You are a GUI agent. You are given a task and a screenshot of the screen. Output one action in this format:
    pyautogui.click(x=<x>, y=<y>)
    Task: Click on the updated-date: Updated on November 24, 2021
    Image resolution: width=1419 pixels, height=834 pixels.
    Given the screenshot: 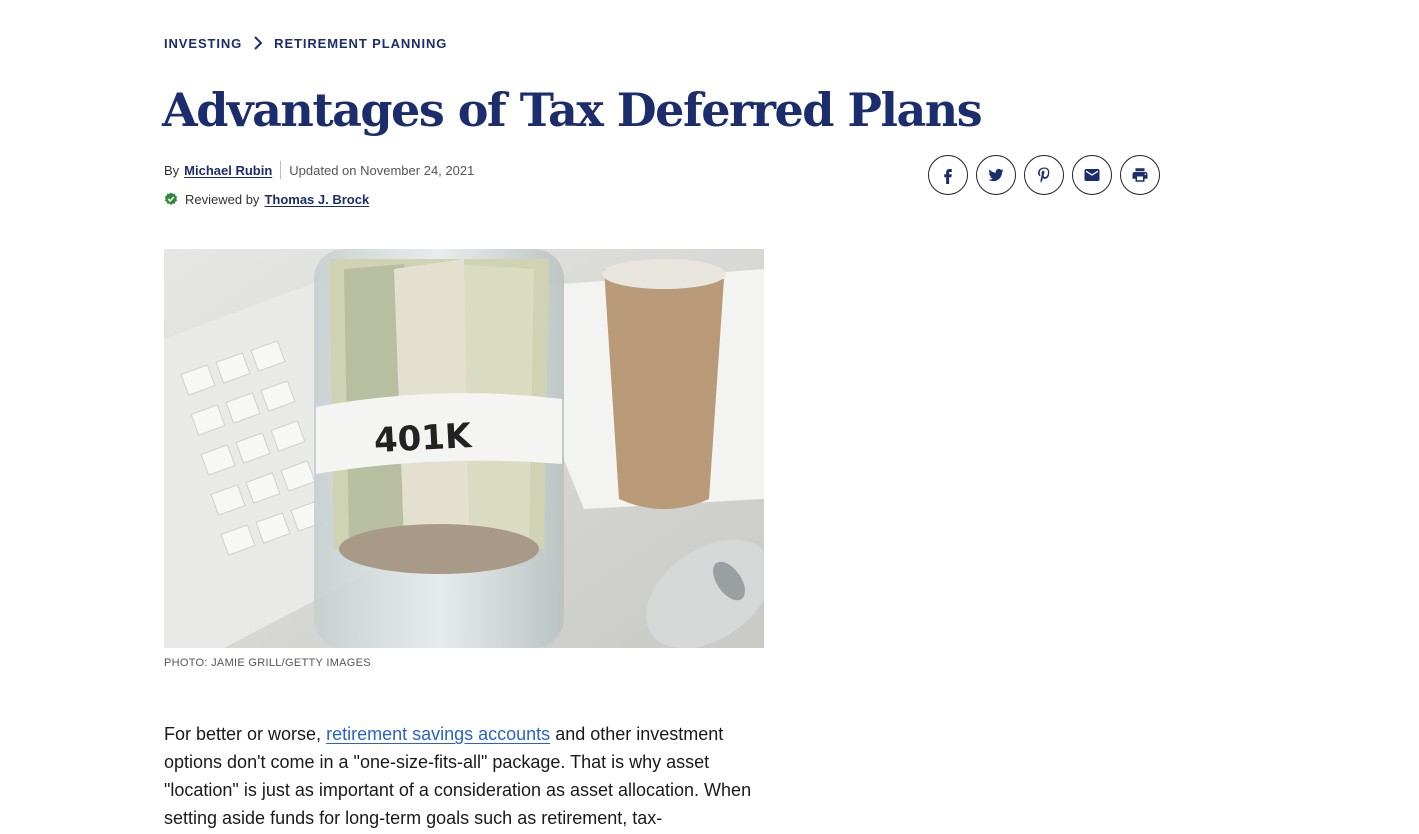 What is the action you would take?
    pyautogui.click(x=382, y=170)
    